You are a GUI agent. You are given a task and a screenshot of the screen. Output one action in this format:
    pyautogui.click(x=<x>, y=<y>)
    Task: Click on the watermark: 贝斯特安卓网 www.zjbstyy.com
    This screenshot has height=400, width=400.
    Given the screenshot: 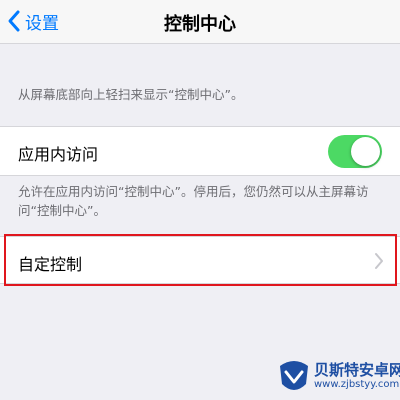 What is the action you would take?
    pyautogui.click(x=338, y=376)
    